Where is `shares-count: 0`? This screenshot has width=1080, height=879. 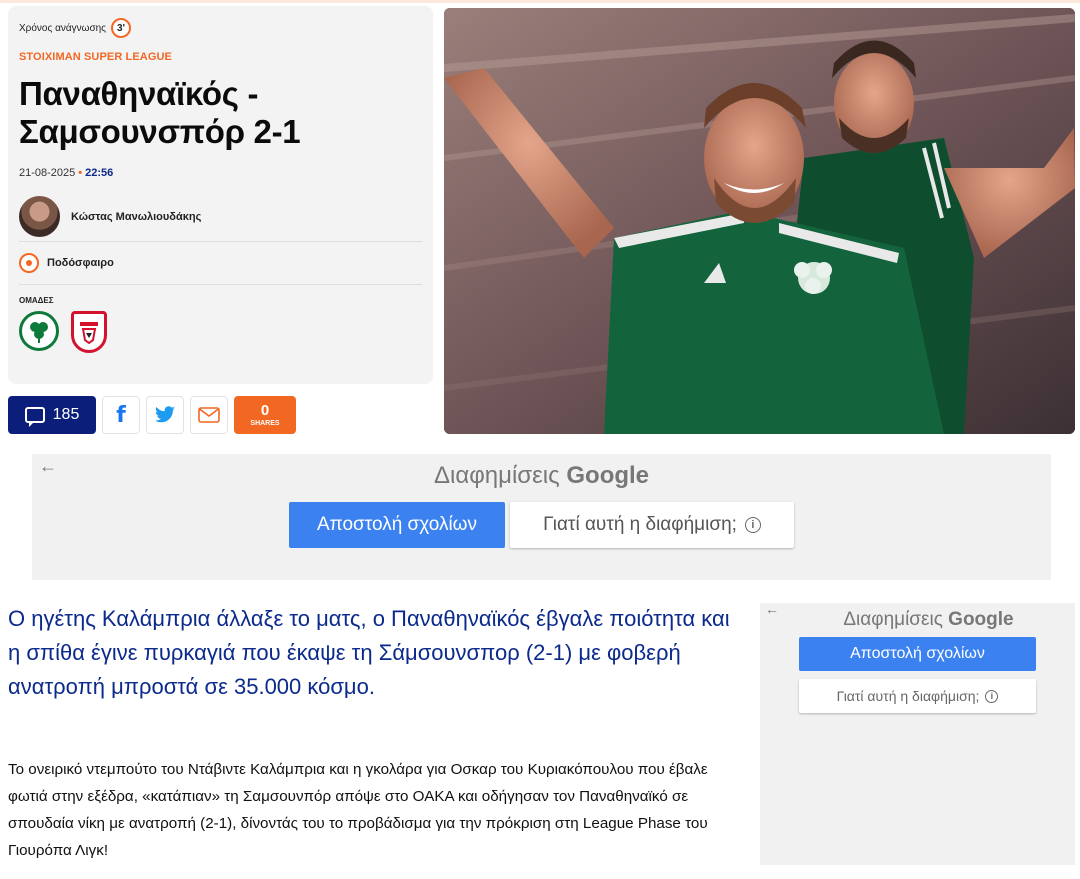 shares-count: 0 is located at coordinates (265, 410).